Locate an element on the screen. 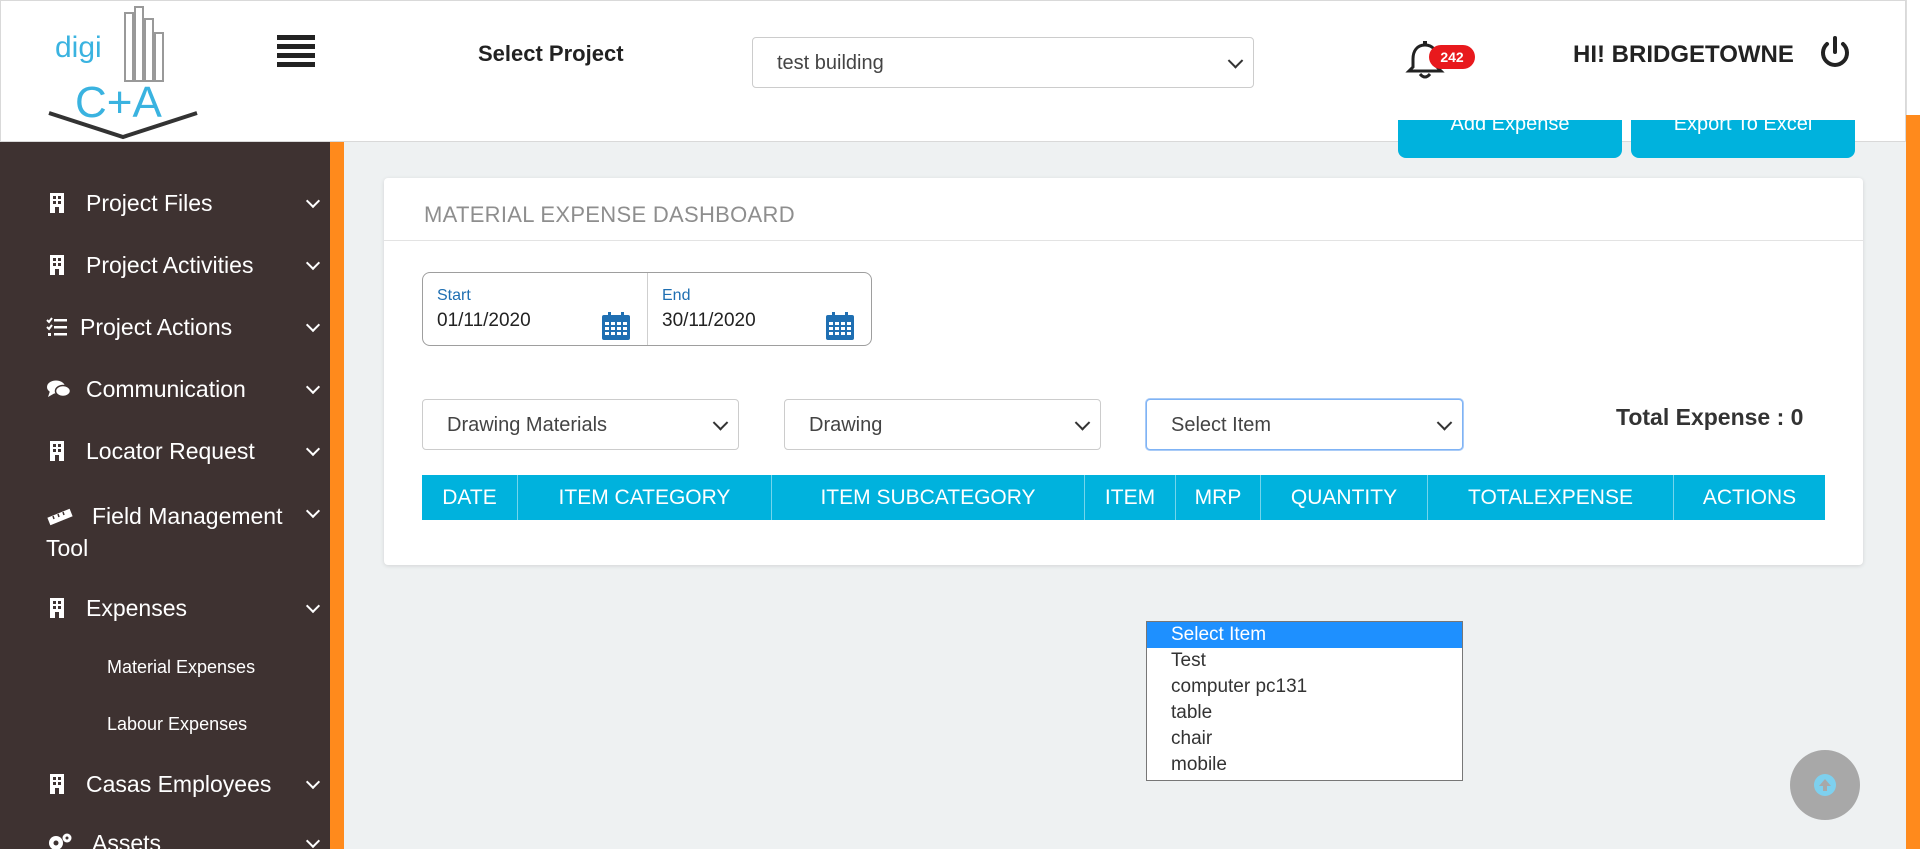  sidebar is located at coordinates (165, 495).